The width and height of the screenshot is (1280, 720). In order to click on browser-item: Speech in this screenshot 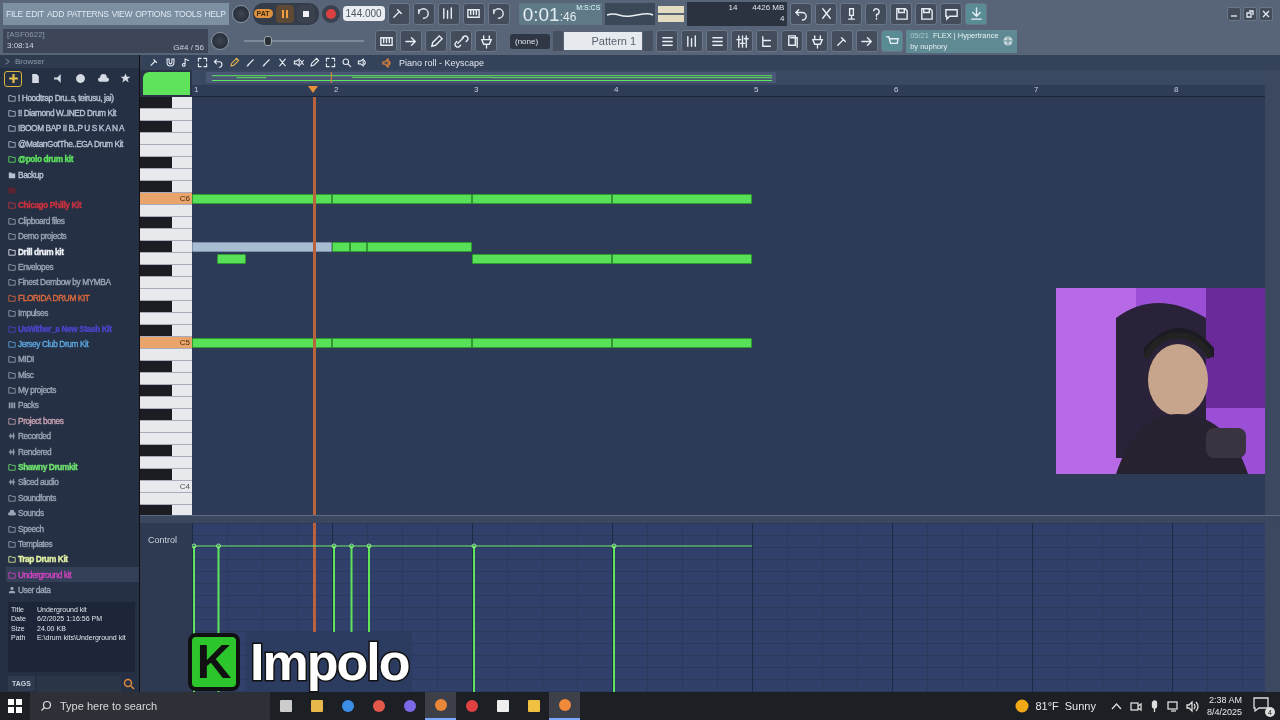, I will do `click(72, 528)`.